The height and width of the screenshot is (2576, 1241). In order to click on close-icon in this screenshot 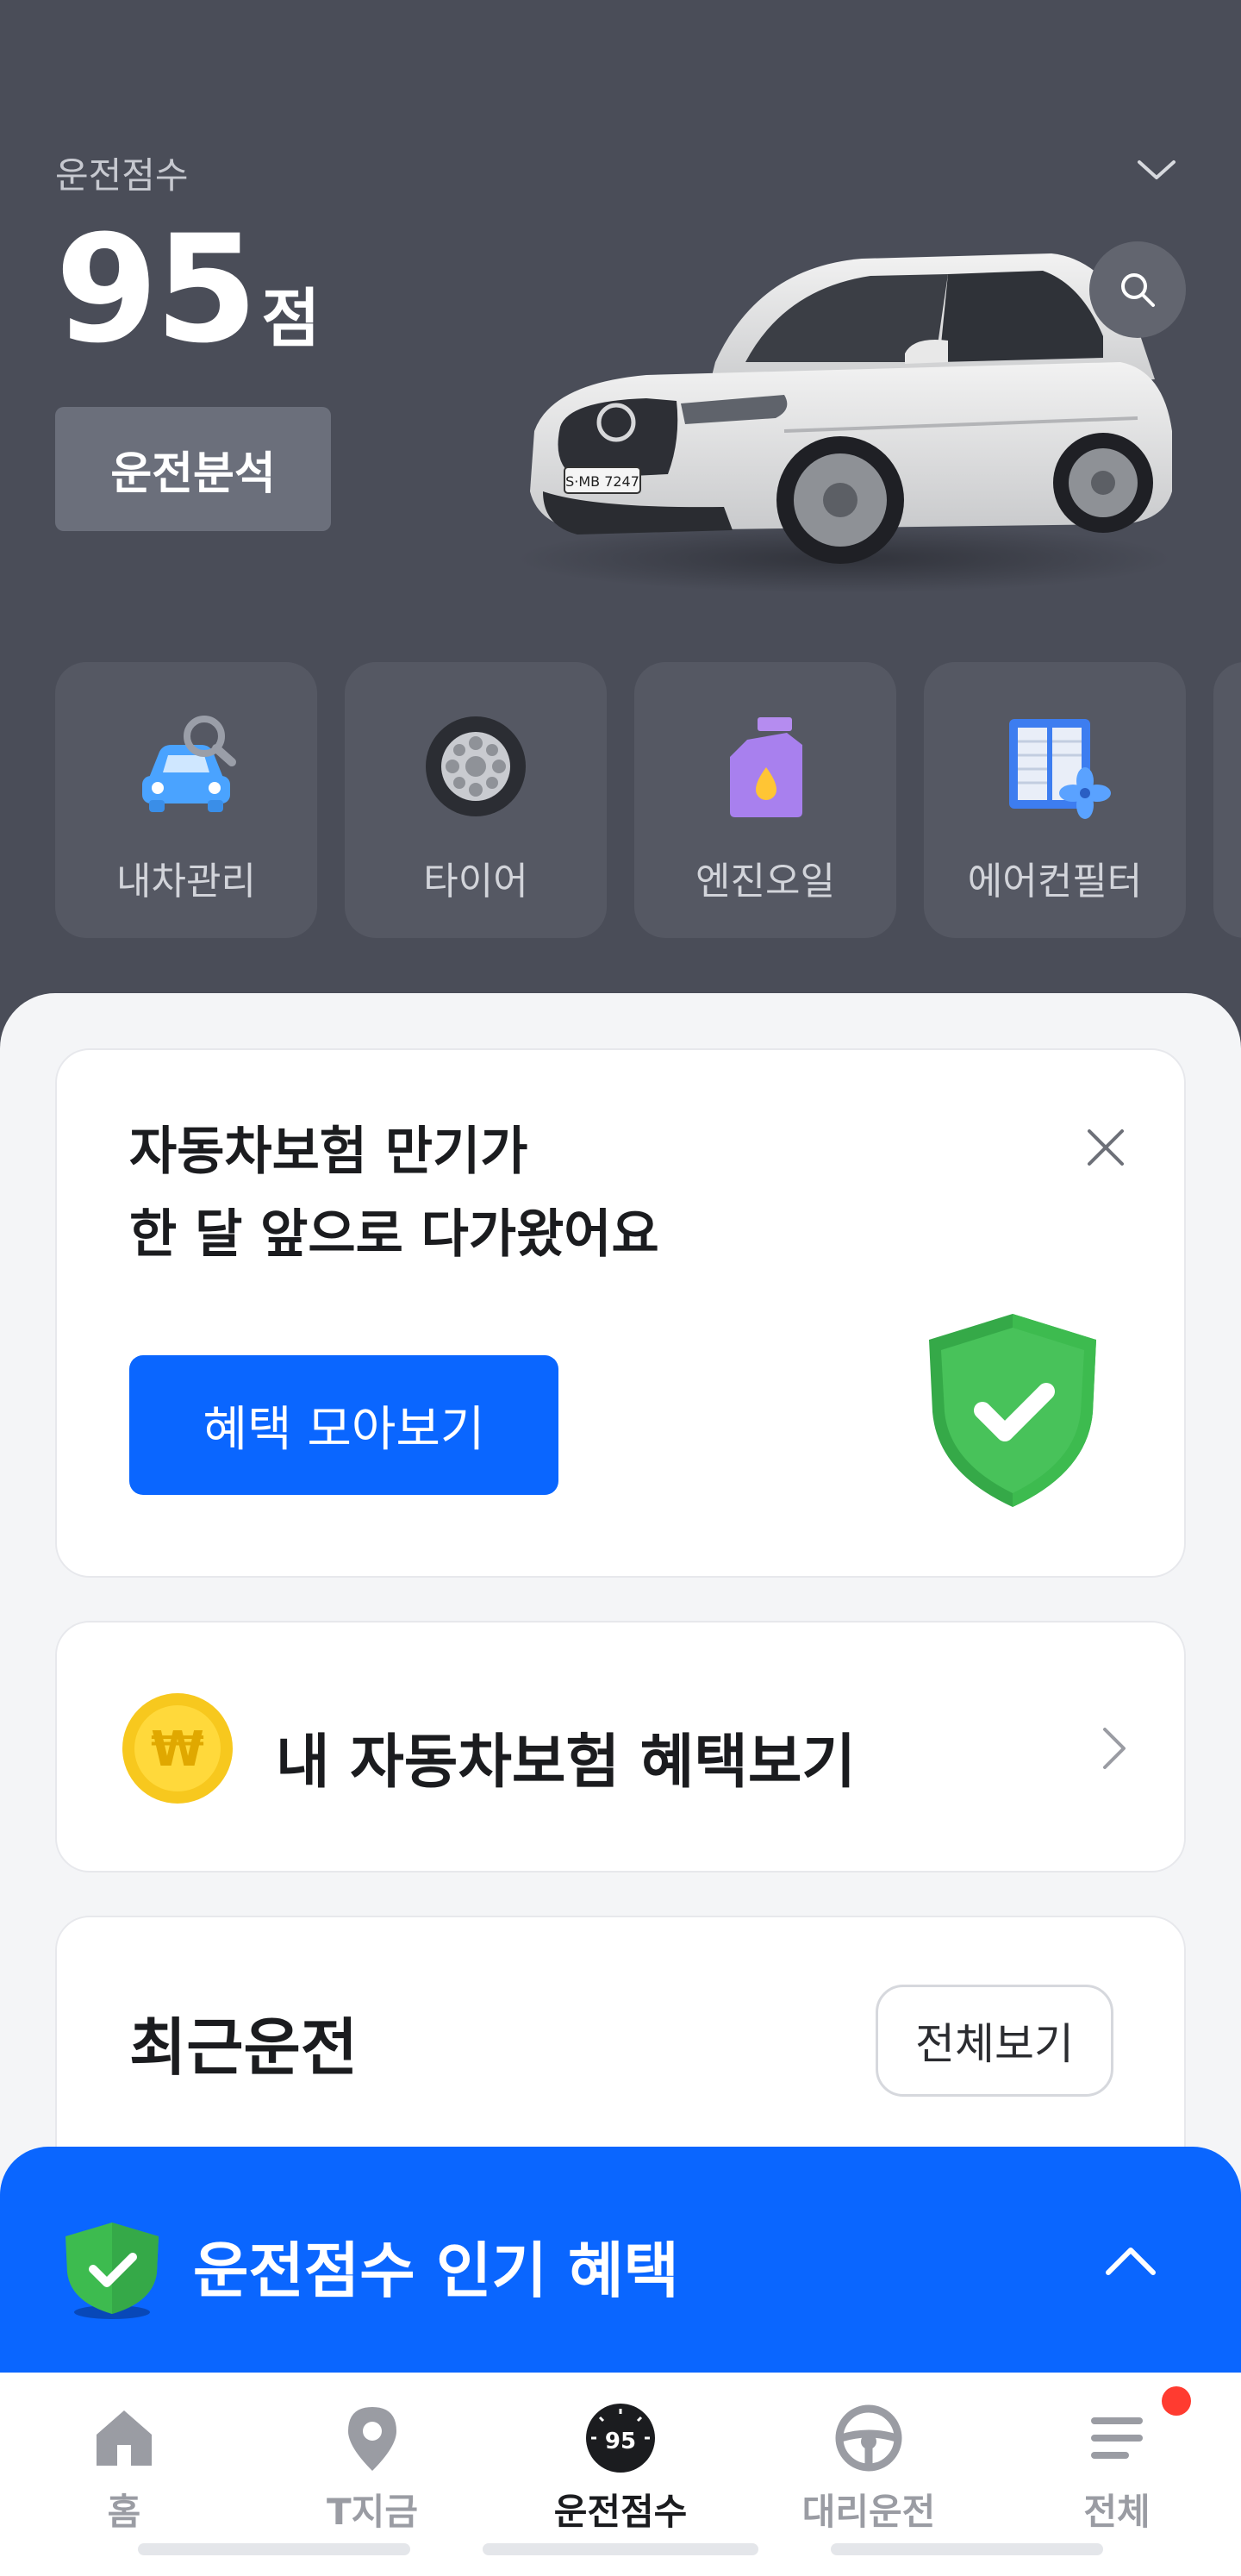, I will do `click(1106, 1147)`.